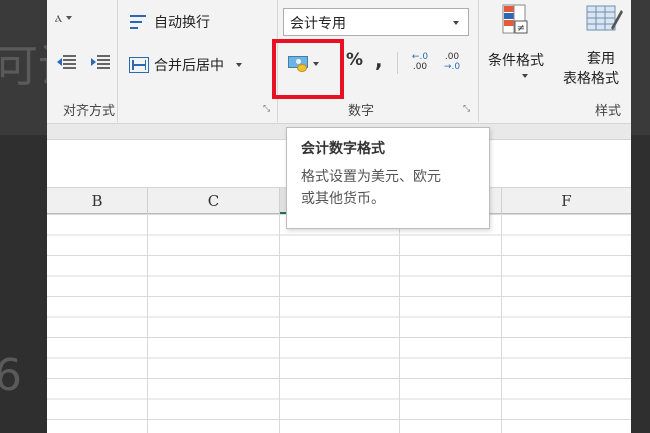 This screenshot has height=433, width=650. What do you see at coordinates (591, 78) in the screenshot?
I see `format-as-table-button: 表格格式` at bounding box center [591, 78].